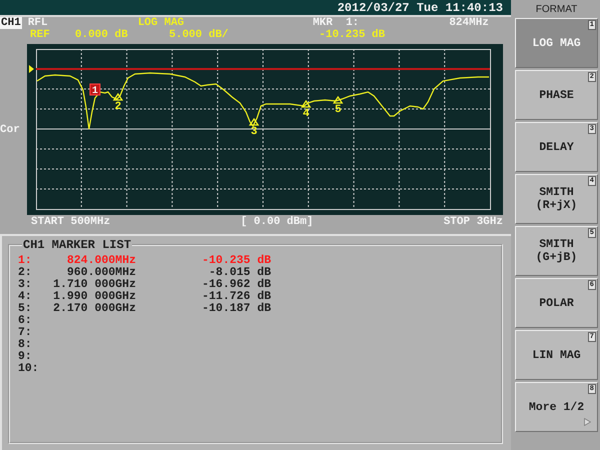  I want to click on marker-value: -10.187 dB, so click(235, 309).